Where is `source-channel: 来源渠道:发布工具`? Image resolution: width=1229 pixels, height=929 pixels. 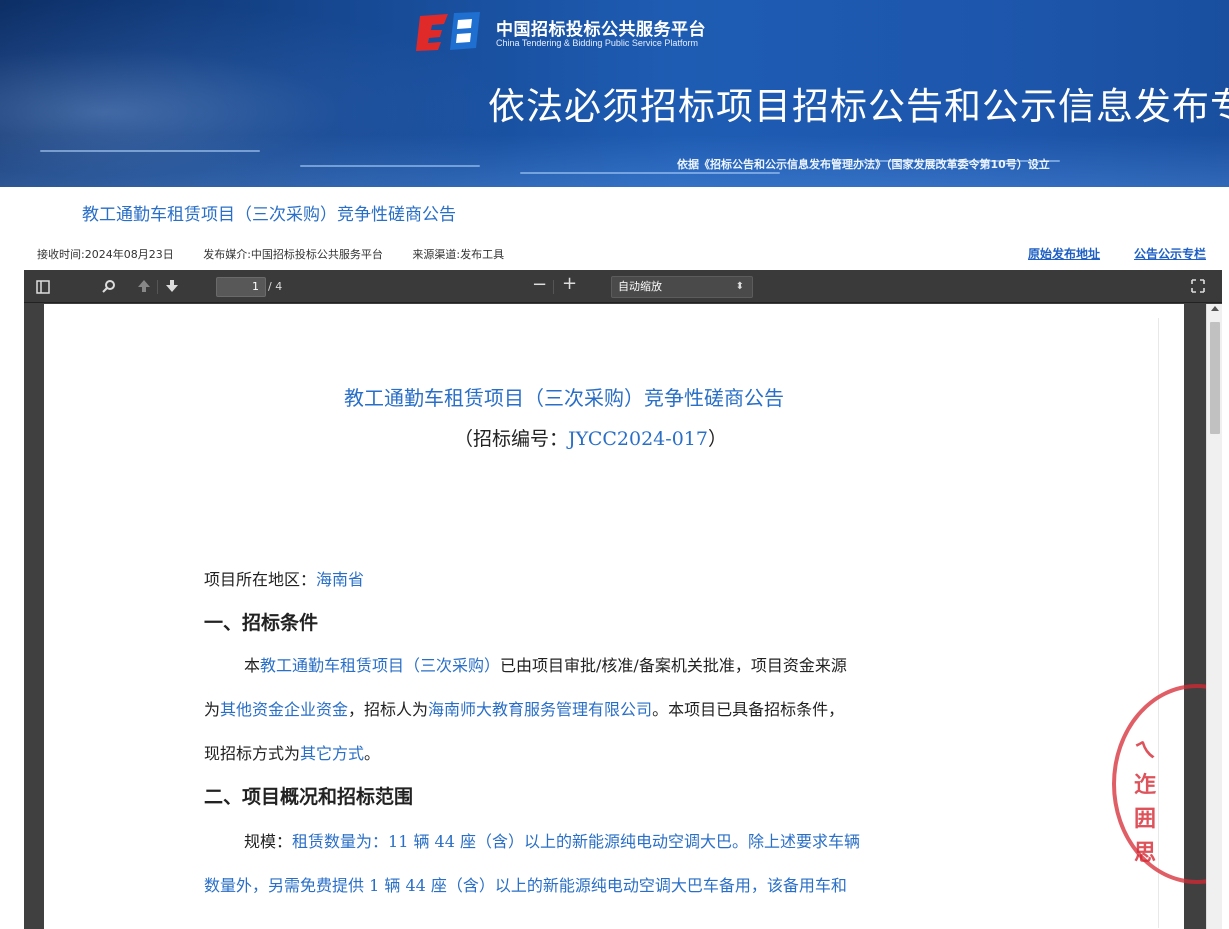 source-channel: 来源渠道:发布工具 is located at coordinates (458, 254).